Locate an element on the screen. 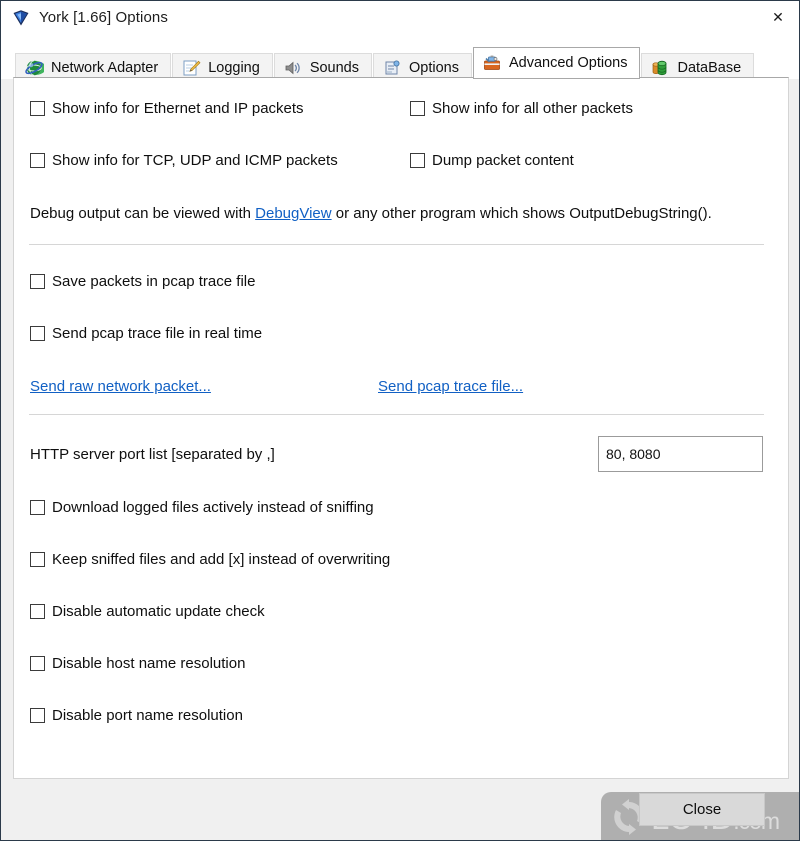 This screenshot has height=841, width=800. tab-label: Options is located at coordinates (434, 67).